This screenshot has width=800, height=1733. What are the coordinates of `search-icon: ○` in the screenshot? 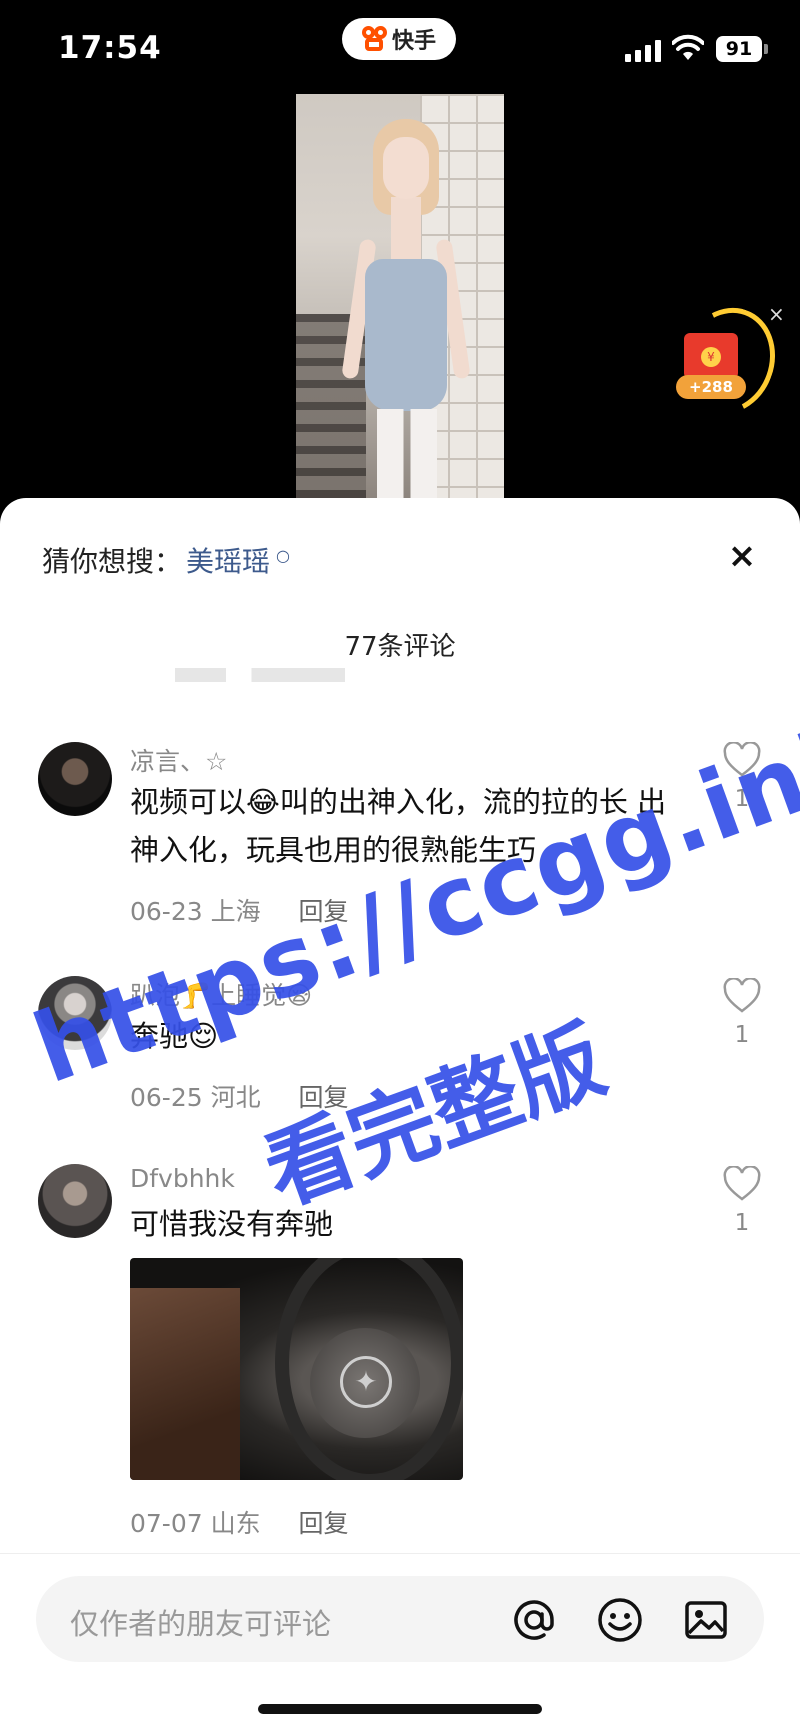 It's located at (283, 555).